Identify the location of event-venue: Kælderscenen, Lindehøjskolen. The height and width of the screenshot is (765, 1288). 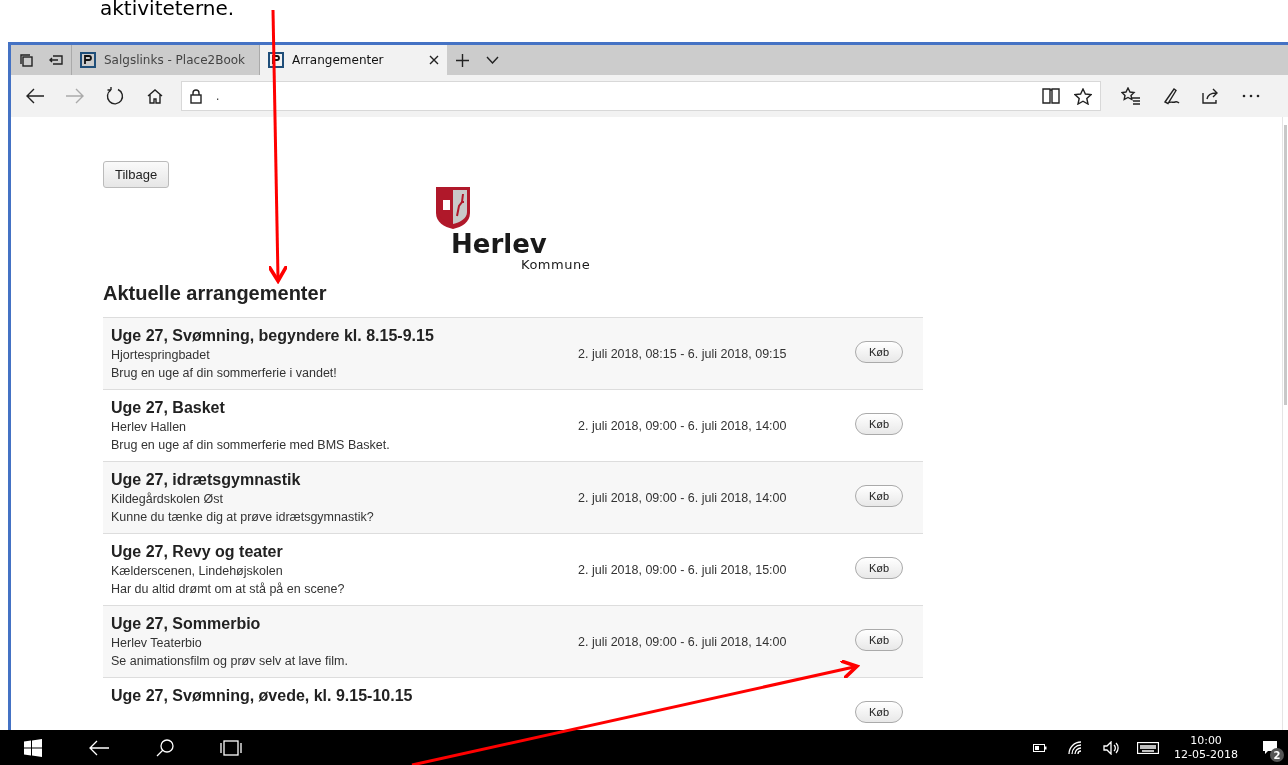
(197, 571).